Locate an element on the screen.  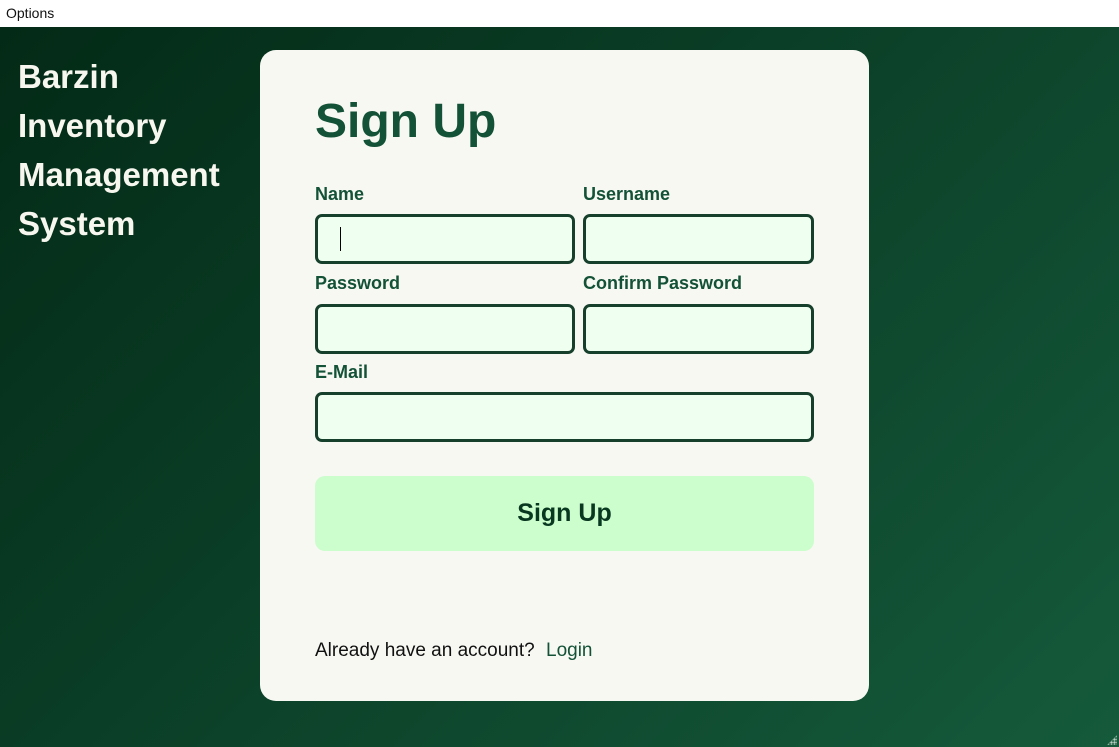
app-title-line: Management is located at coordinates (119, 174).